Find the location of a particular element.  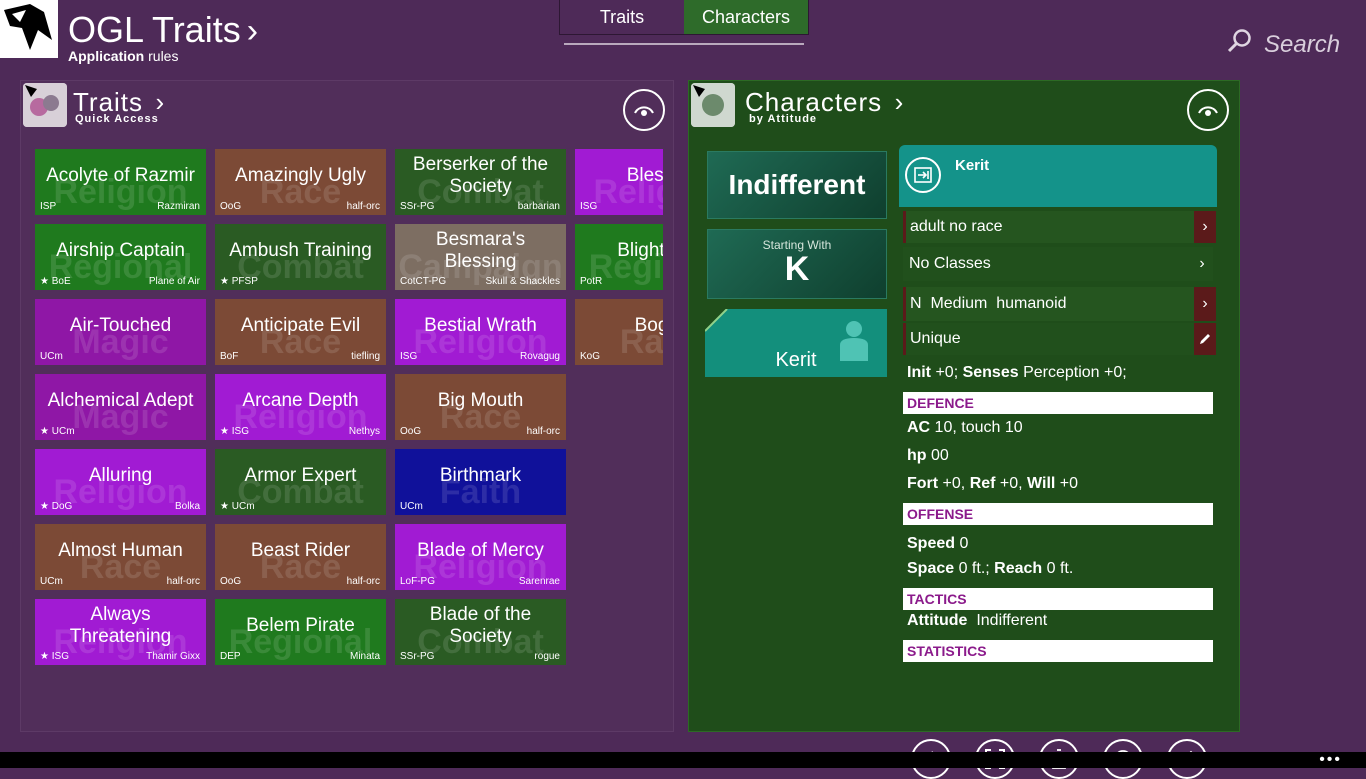

alignment-text: N Medium humanoid is located at coordinates (988, 303).